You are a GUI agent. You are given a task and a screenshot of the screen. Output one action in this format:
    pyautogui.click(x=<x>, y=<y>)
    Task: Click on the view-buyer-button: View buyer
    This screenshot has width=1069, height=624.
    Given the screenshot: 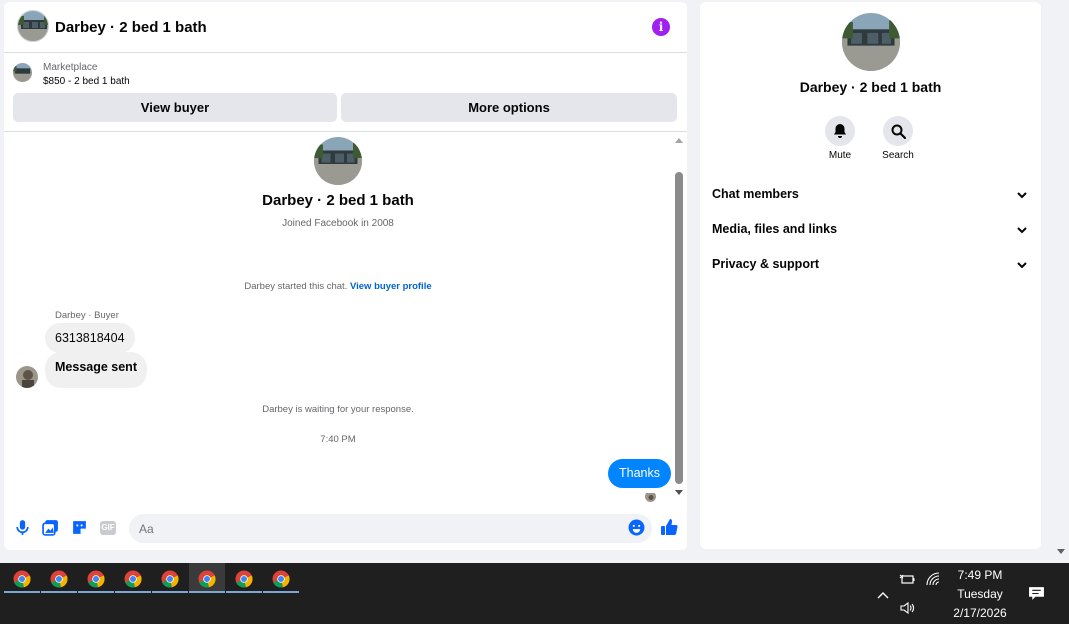 What is the action you would take?
    pyautogui.click(x=175, y=107)
    